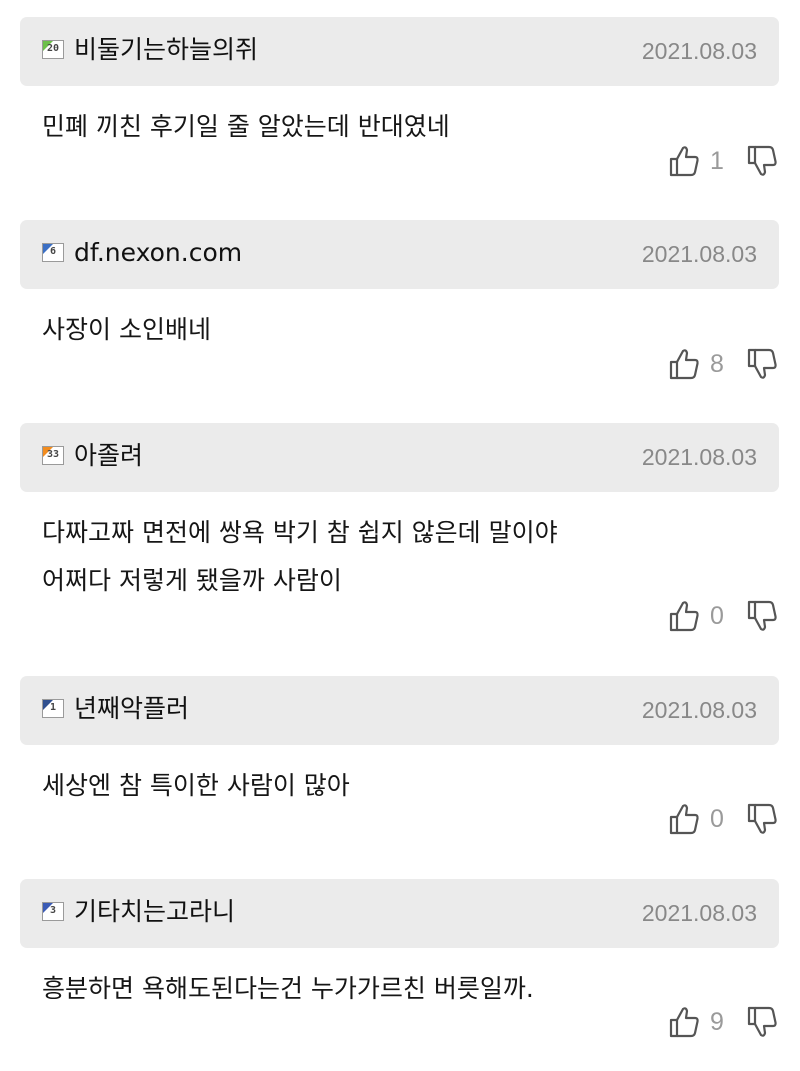 The width and height of the screenshot is (800, 1071). I want to click on comment-line: 세상엔 참 특이한 사람이 많아, so click(196, 785).